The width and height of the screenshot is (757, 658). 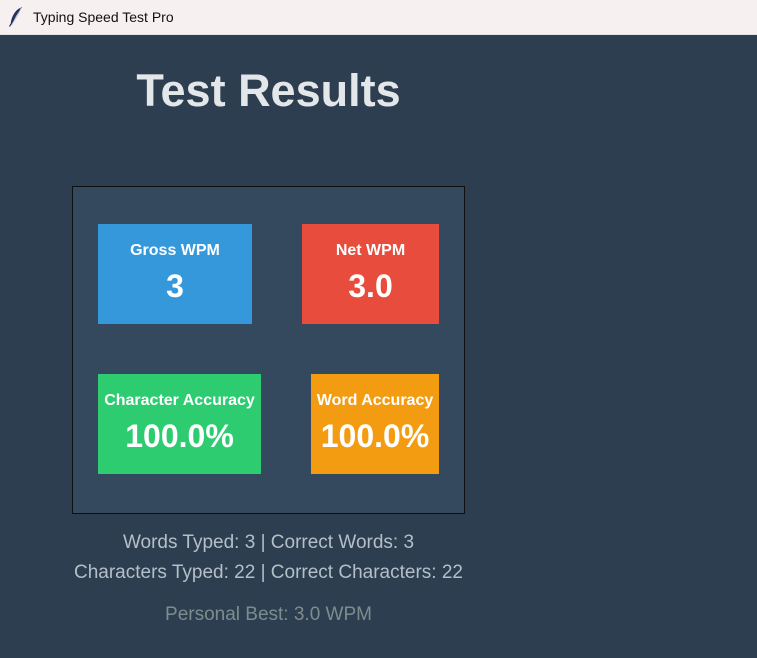 I want to click on character-accuracy-value: 100.0%, so click(x=179, y=436).